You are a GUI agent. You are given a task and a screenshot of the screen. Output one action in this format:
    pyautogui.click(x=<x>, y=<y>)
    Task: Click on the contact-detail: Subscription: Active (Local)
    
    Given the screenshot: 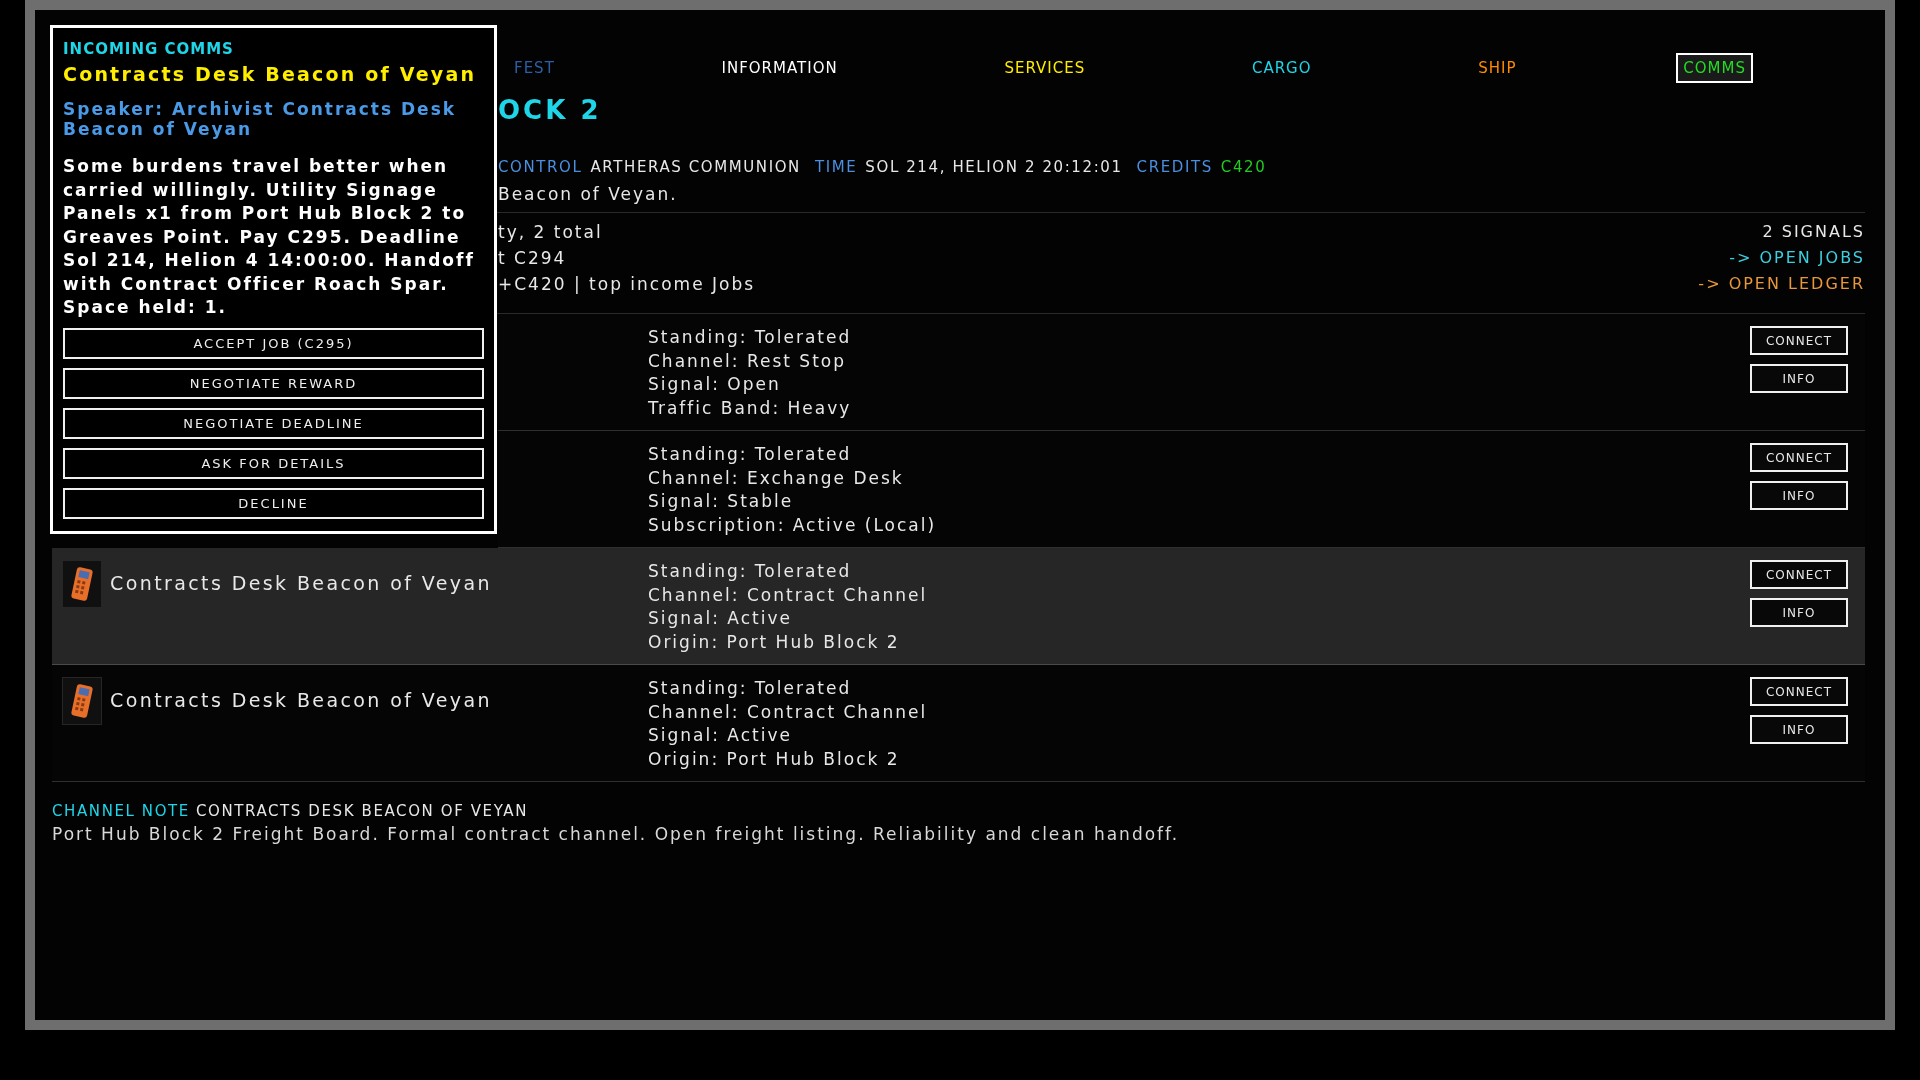 What is the action you would take?
    pyautogui.click(x=793, y=525)
    